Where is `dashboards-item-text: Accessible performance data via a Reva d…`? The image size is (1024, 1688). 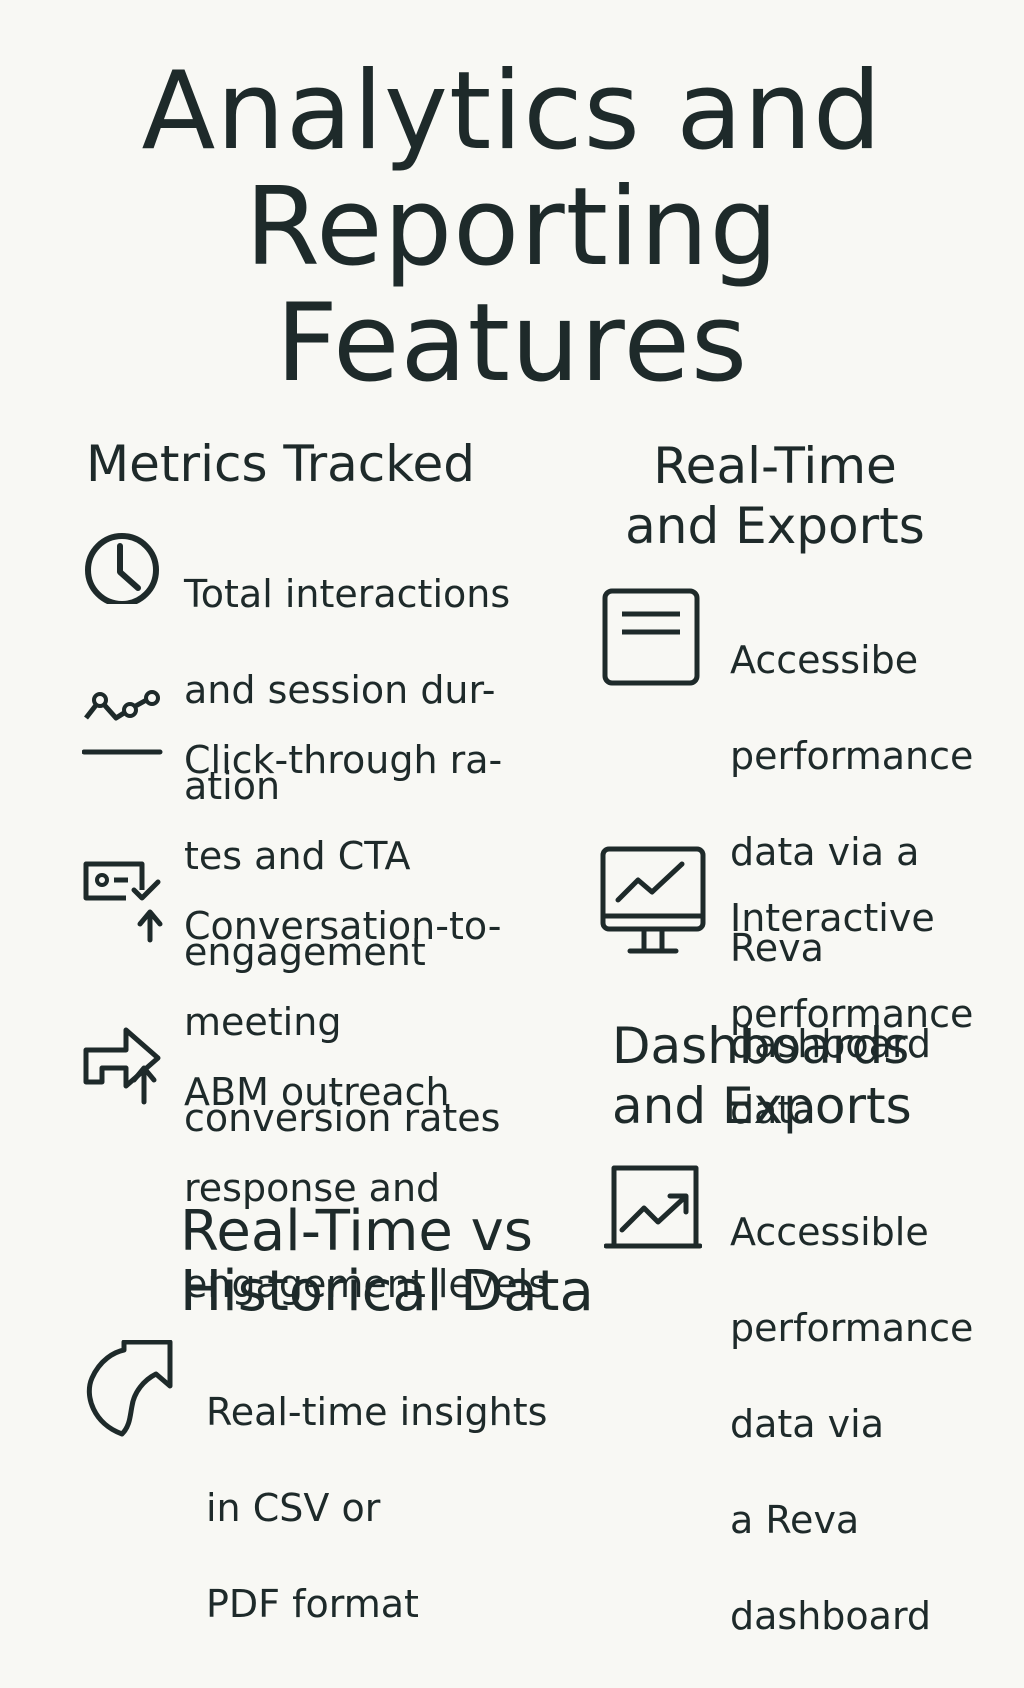
dashboards-item-text: Accessible performance data via a Reva d… is located at coordinates (852, 1424).